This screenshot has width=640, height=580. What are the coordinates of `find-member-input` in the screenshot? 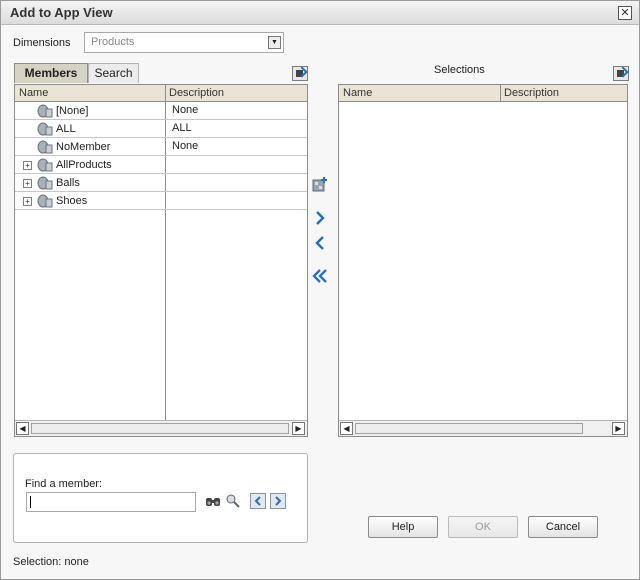 It's located at (111, 502).